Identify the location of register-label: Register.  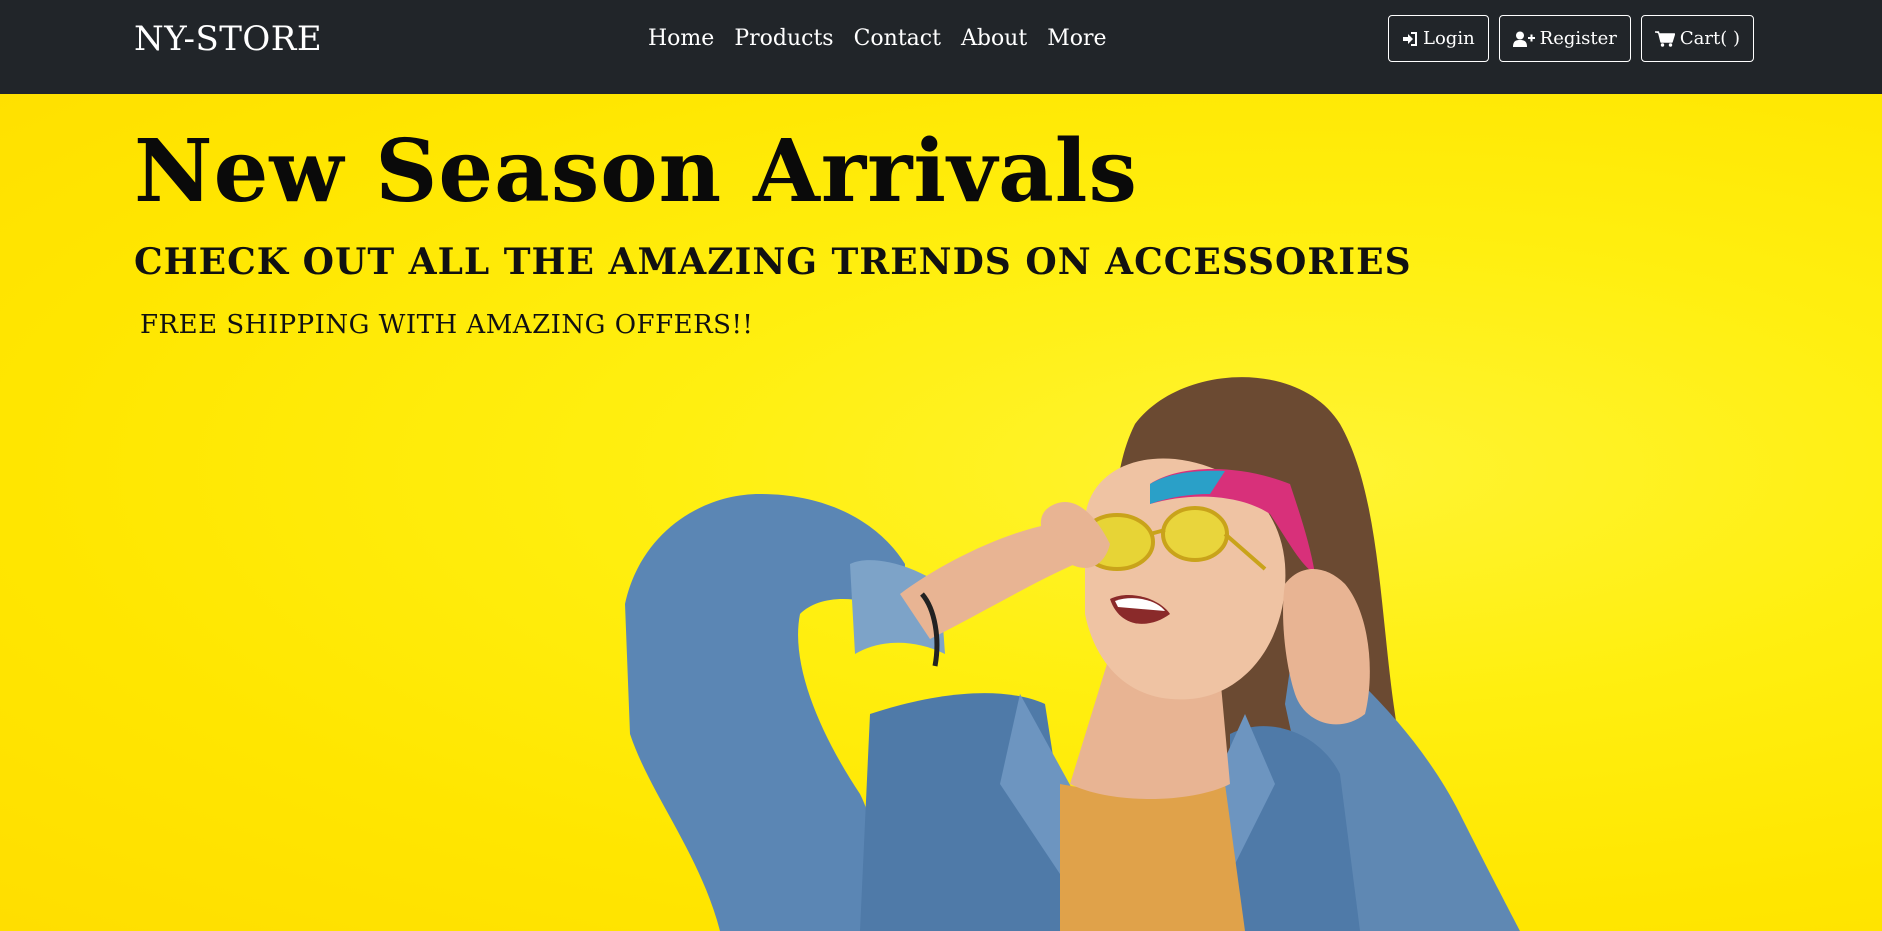
(1578, 38).